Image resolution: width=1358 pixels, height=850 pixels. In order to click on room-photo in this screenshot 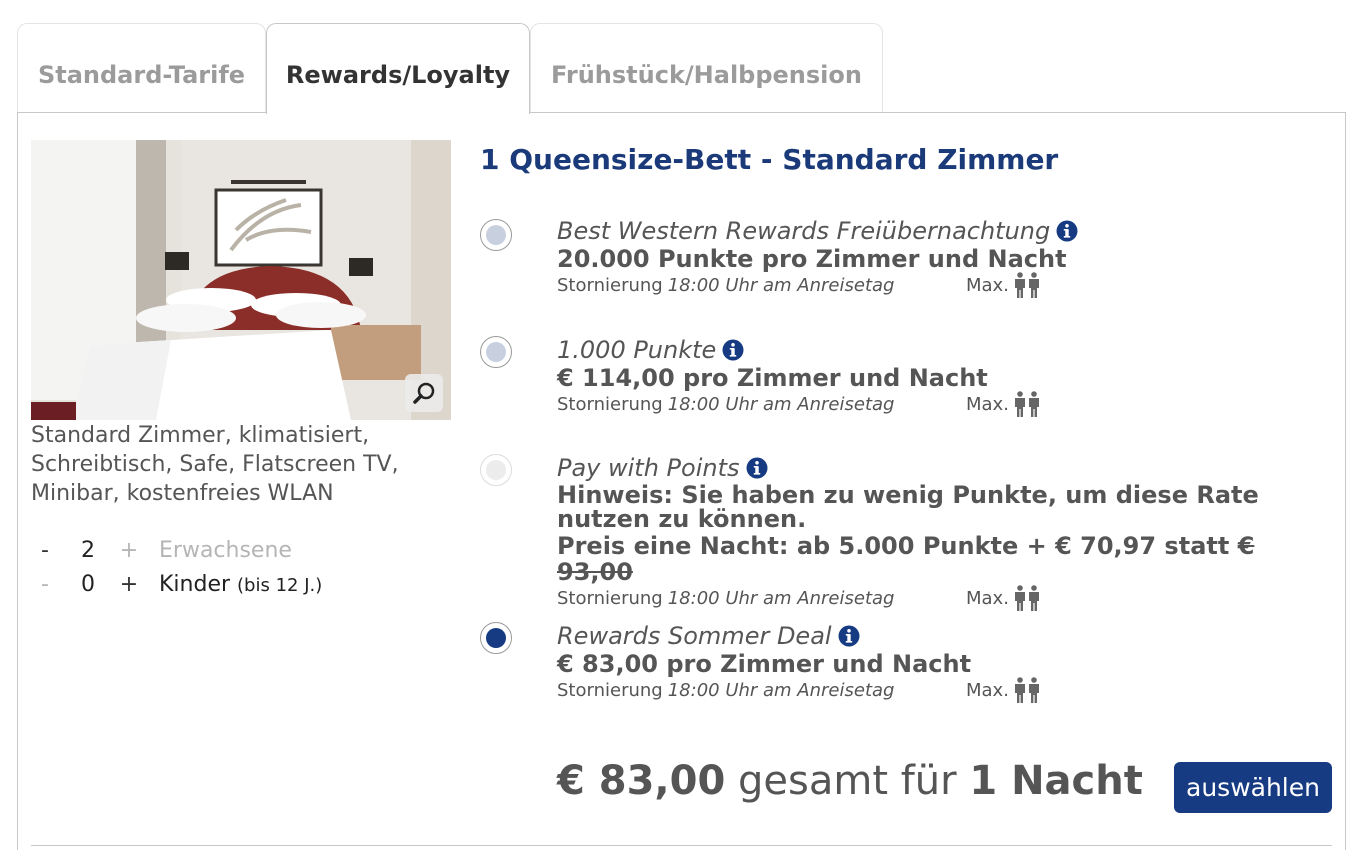, I will do `click(241, 280)`.